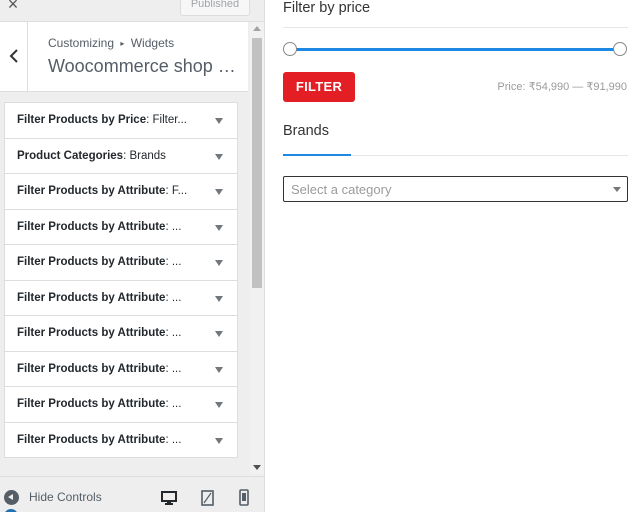 The width and height of the screenshot is (640, 512). What do you see at coordinates (132, 11) in the screenshot?
I see `customizer-topbar: × Published` at bounding box center [132, 11].